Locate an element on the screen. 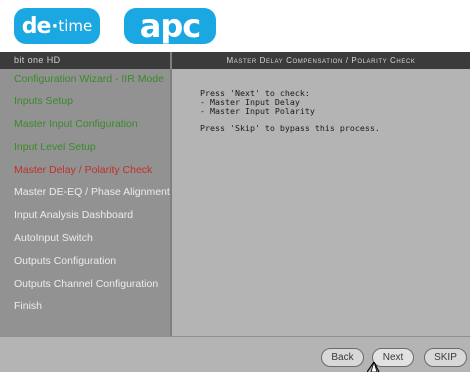 The width and height of the screenshot is (470, 372). footer-divider is located at coordinates (235, 336).